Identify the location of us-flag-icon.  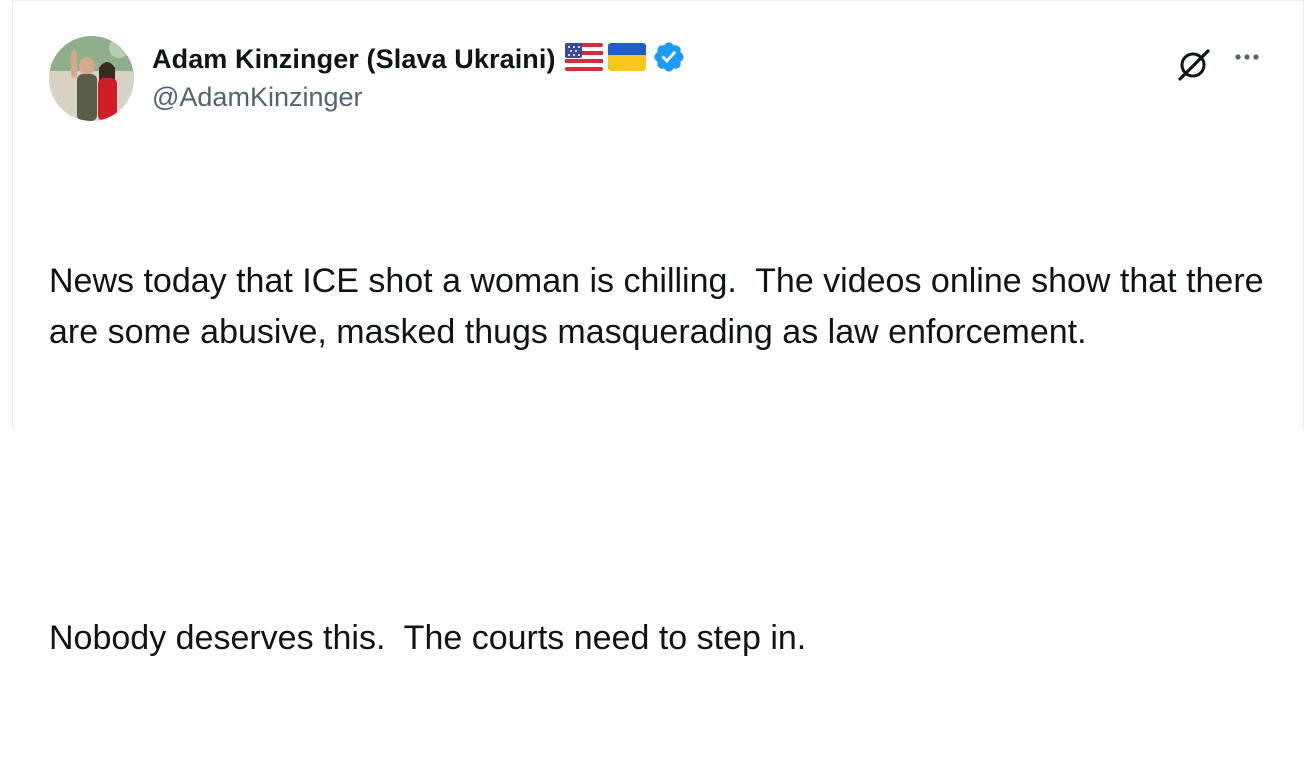
(583, 59).